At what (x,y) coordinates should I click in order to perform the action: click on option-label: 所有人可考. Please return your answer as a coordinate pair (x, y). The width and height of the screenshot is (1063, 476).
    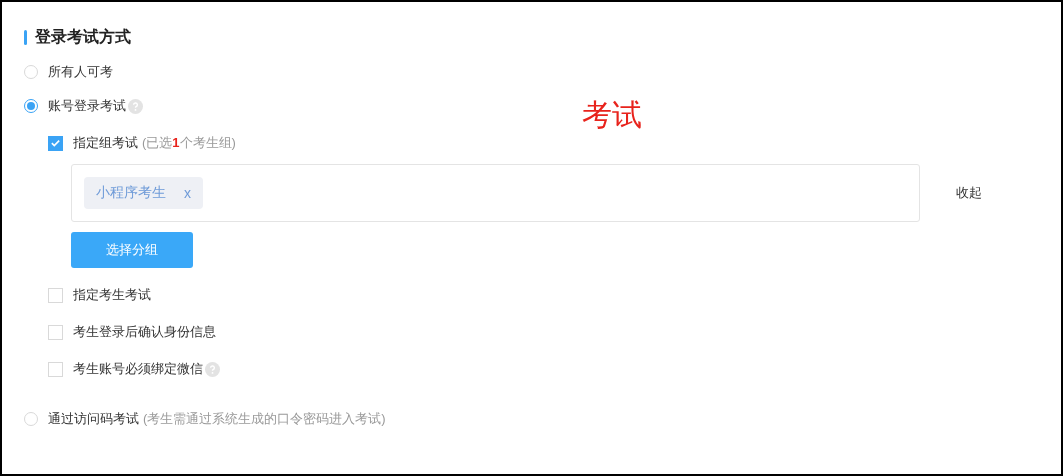
    Looking at the image, I should click on (80, 72).